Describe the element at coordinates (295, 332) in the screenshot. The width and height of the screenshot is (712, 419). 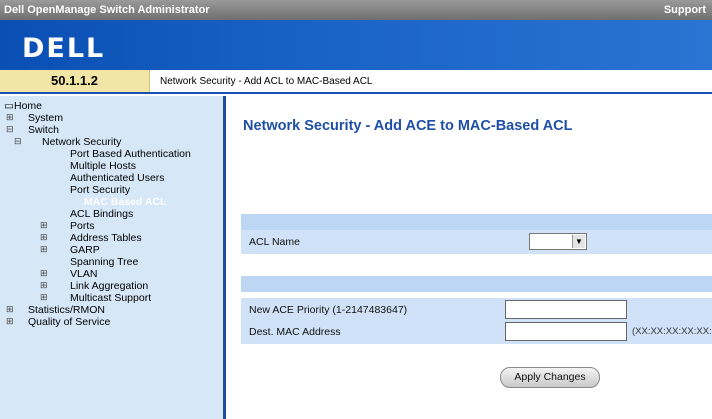
I see `dest-mac-label: Dest. MAC Address` at that location.